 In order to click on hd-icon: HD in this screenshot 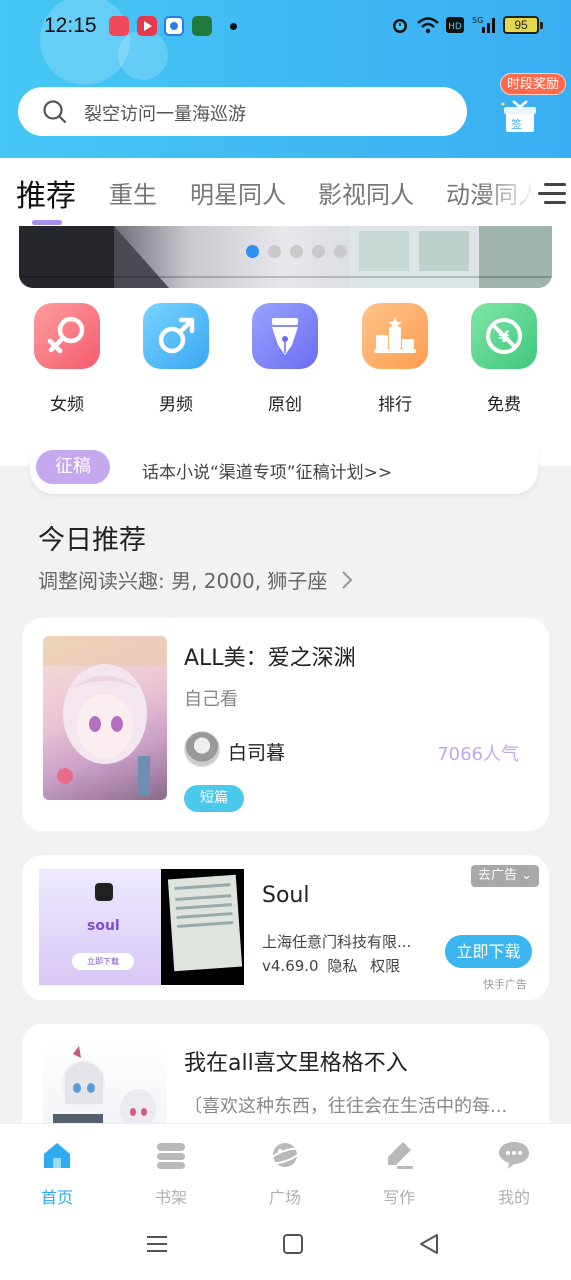, I will do `click(455, 25)`.